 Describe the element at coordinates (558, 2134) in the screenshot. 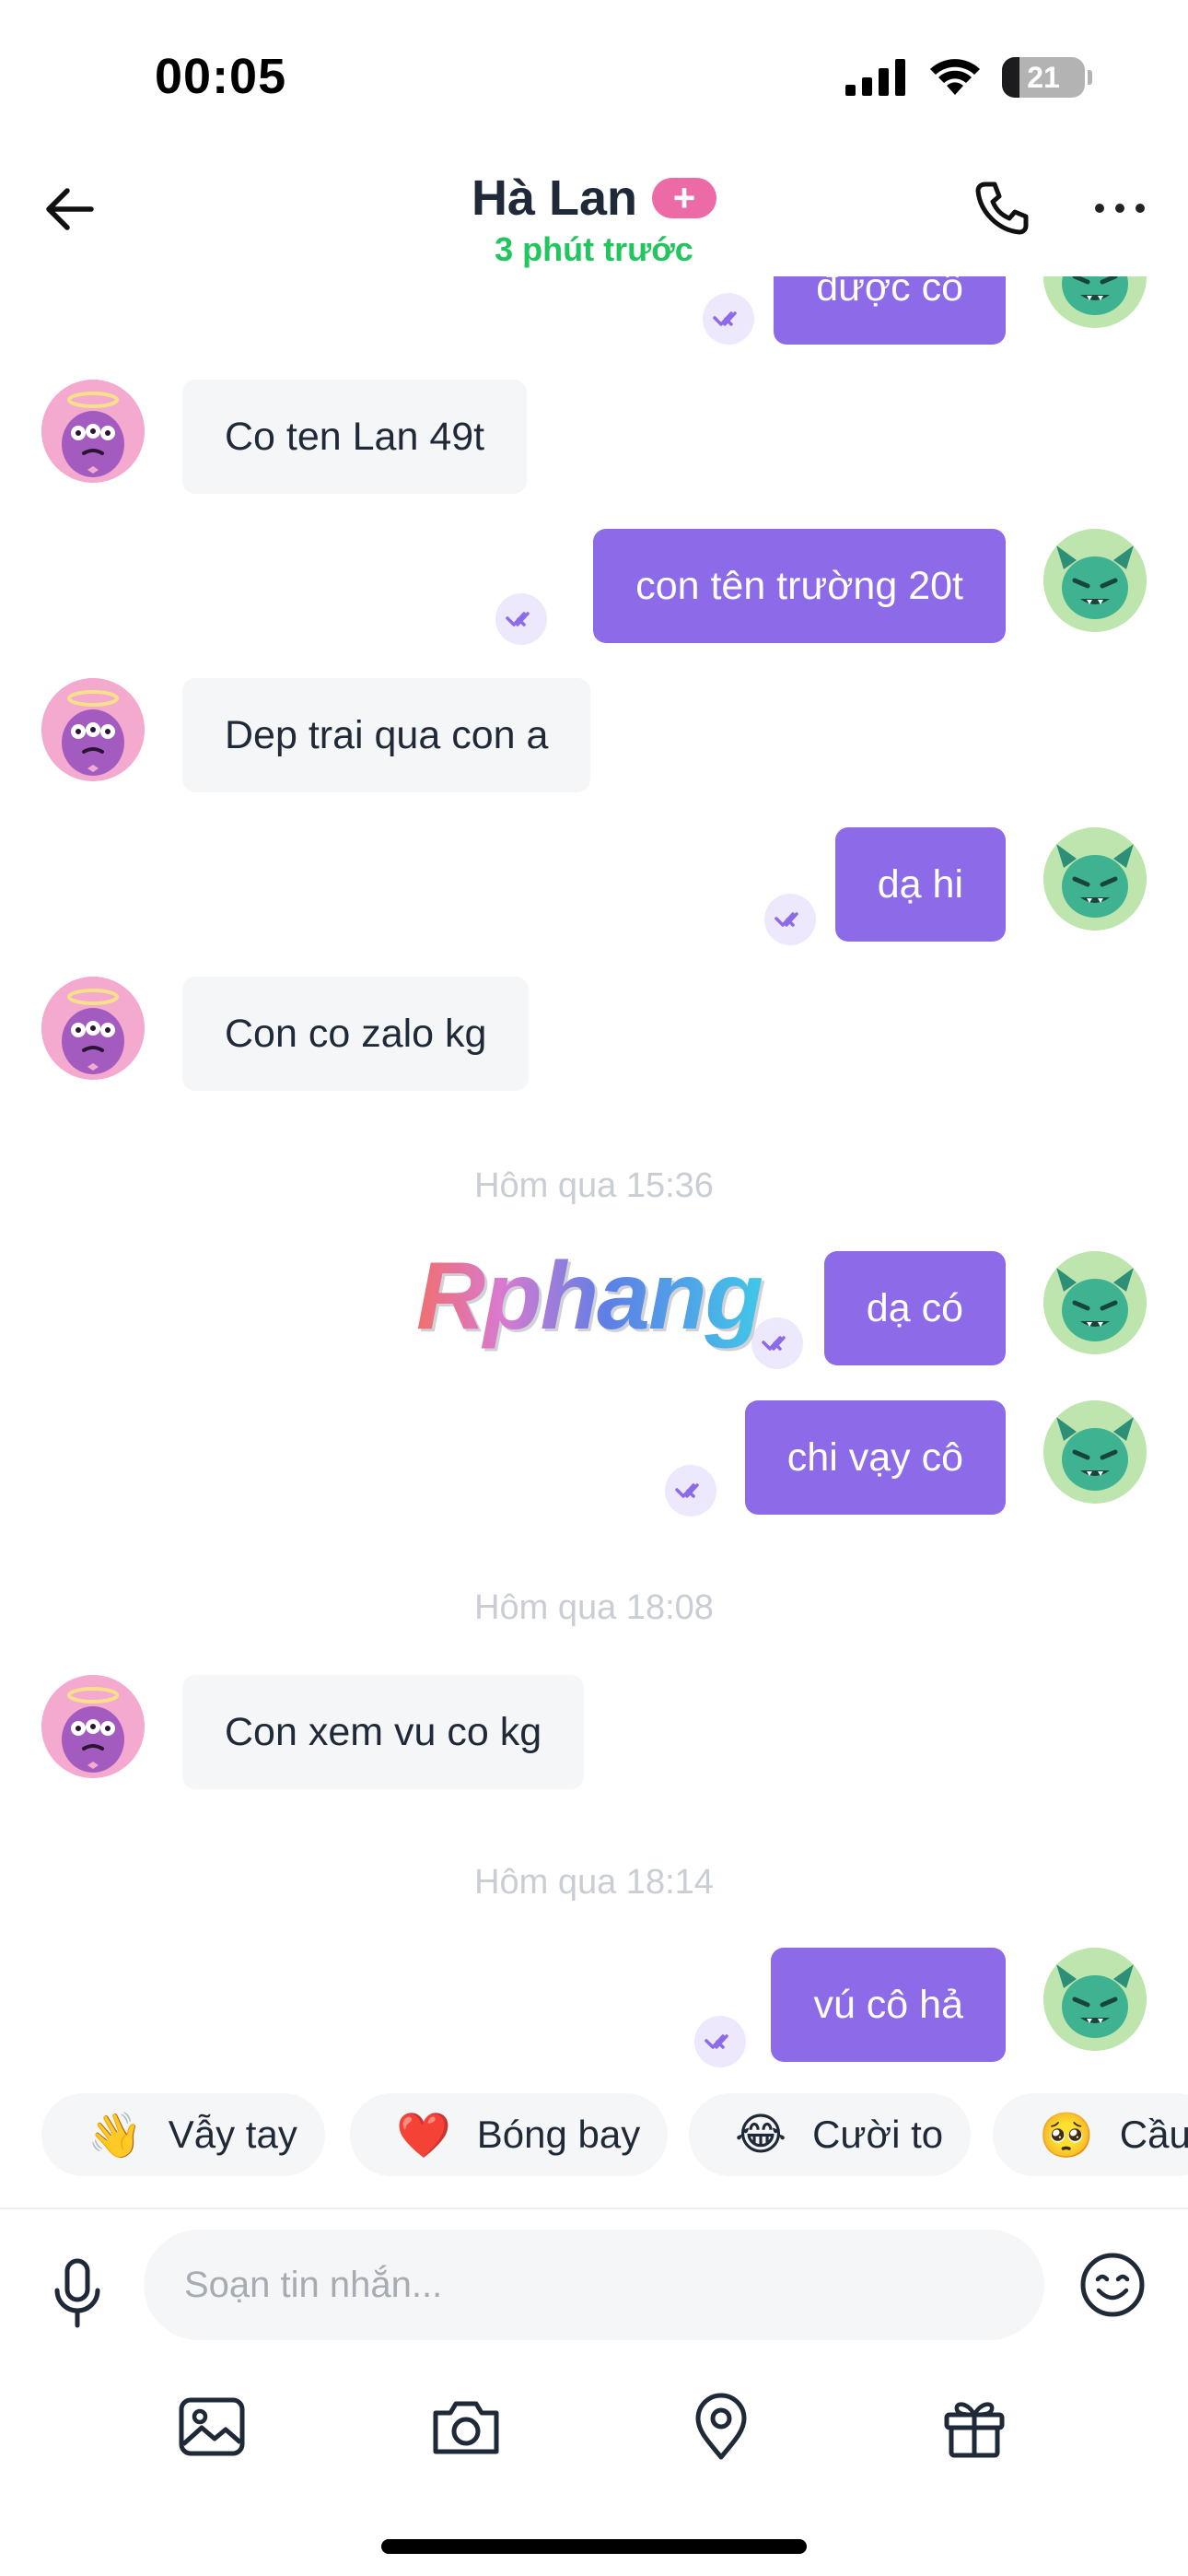

I see `quick-reaction-label: Bóng bay` at that location.